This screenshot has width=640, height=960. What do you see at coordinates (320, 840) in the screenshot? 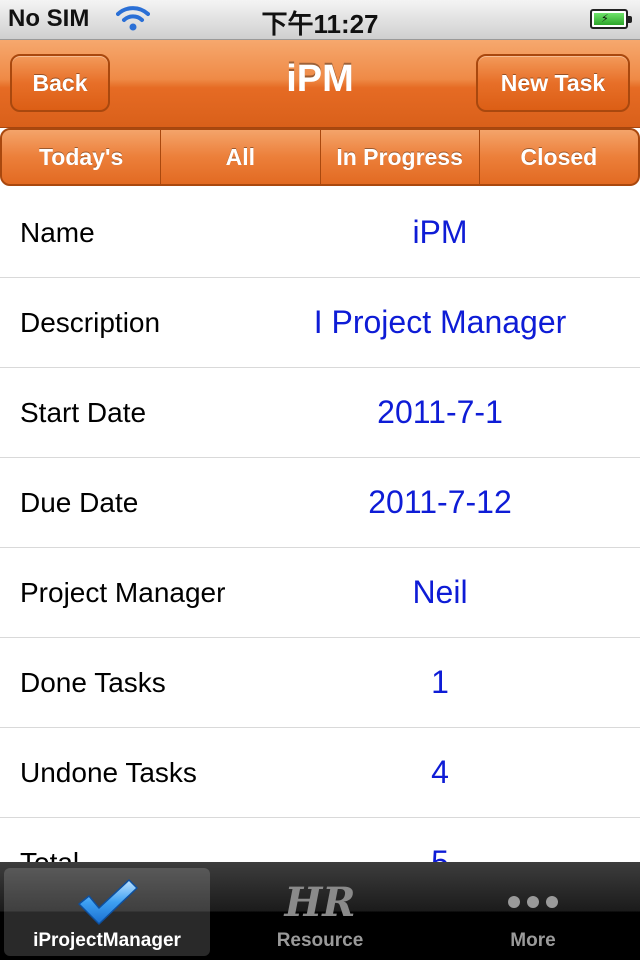
I see `table-row: Total 5` at bounding box center [320, 840].